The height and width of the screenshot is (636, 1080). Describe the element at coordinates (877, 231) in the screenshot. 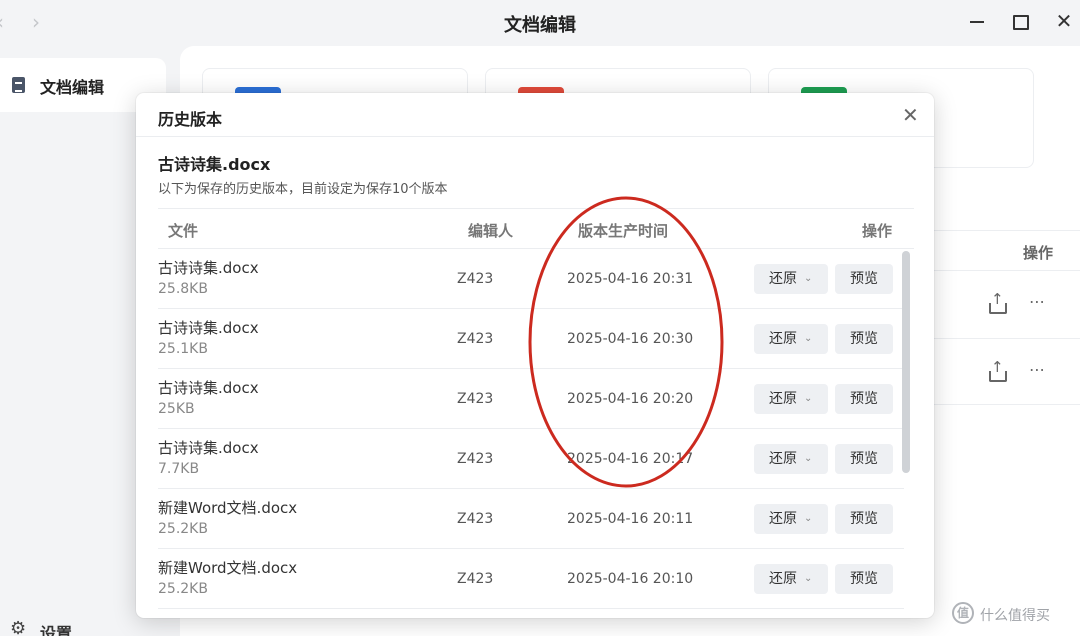

I see `column-header-actions: 操作` at that location.